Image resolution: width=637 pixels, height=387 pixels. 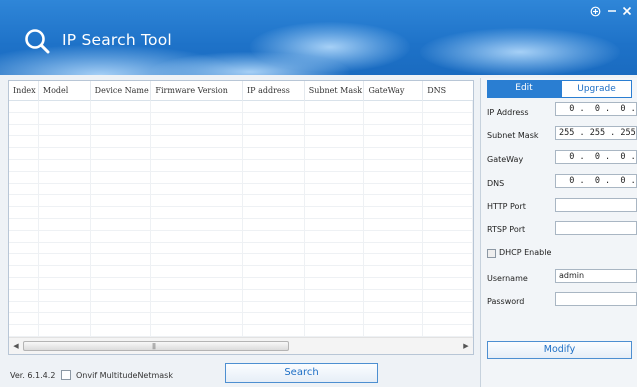 What do you see at coordinates (506, 229) in the screenshot?
I see `rtsp-port-label: RTSP Port` at bounding box center [506, 229].